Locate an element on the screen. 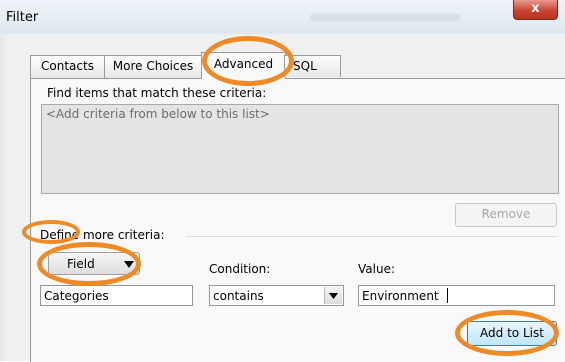 This screenshot has height=362, width=565. section-divider is located at coordinates (371, 236).